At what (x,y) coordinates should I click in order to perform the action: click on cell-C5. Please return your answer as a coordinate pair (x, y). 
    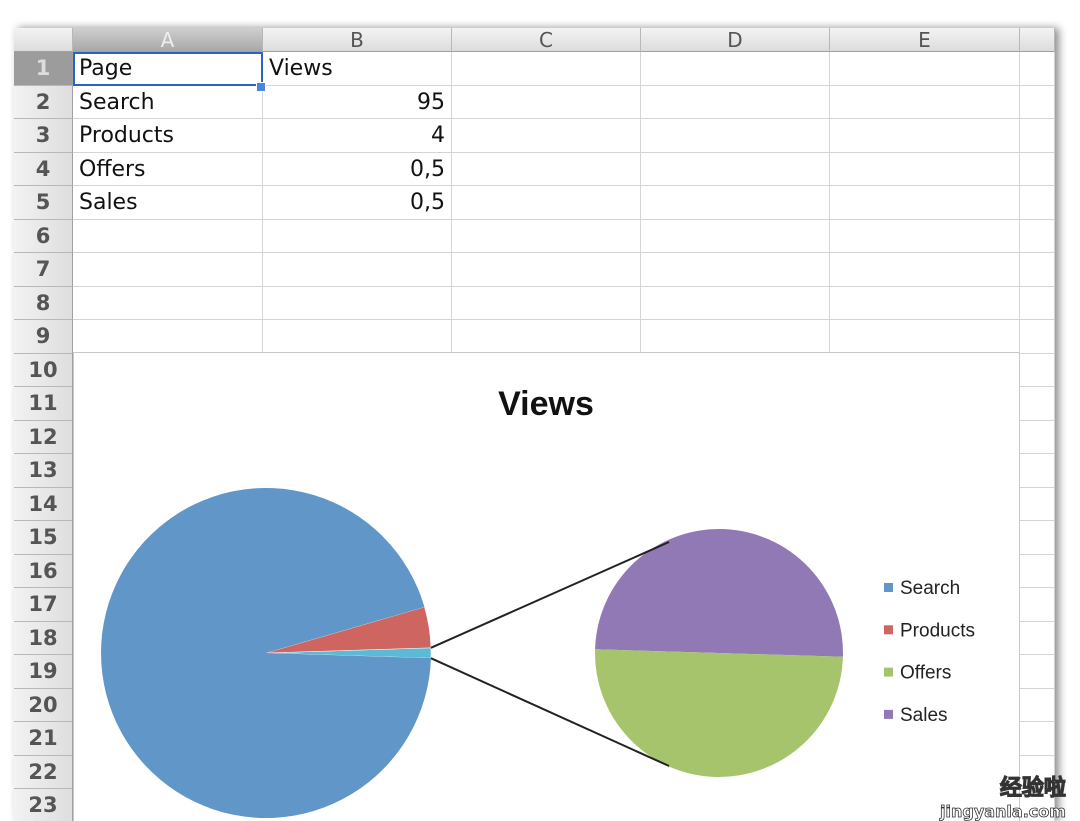
    Looking at the image, I should click on (546, 203).